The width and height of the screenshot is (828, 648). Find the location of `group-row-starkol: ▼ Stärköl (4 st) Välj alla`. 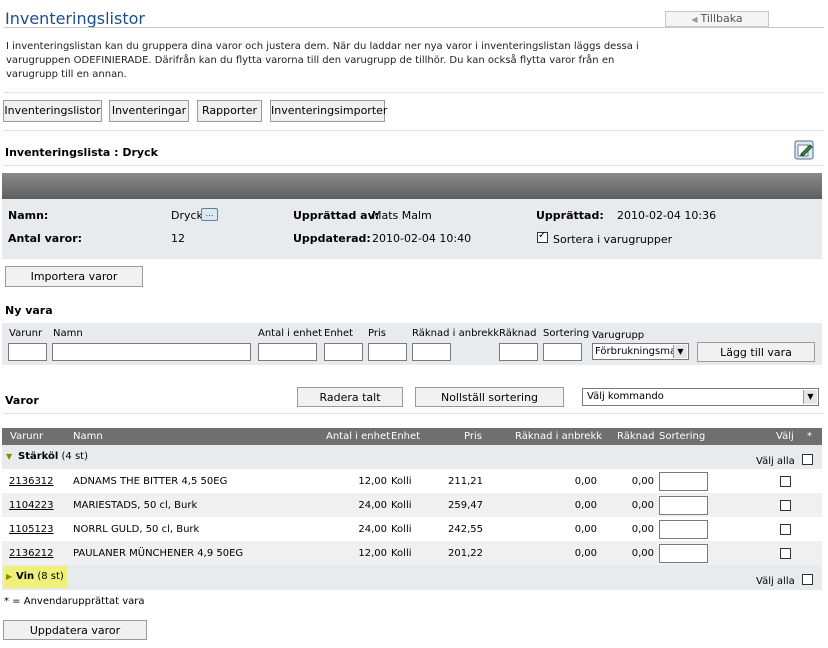

group-row-starkol: ▼ Stärköl (4 st) Välj alla is located at coordinates (412, 457).